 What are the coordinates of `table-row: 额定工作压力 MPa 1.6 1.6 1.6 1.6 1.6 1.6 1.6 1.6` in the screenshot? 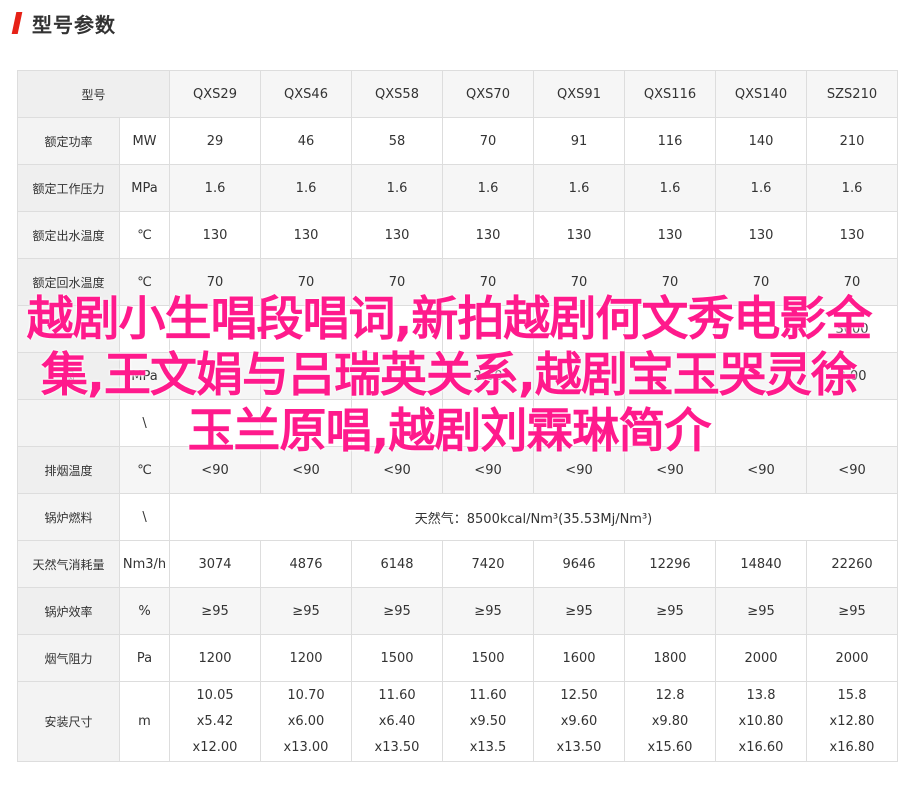 It's located at (458, 188).